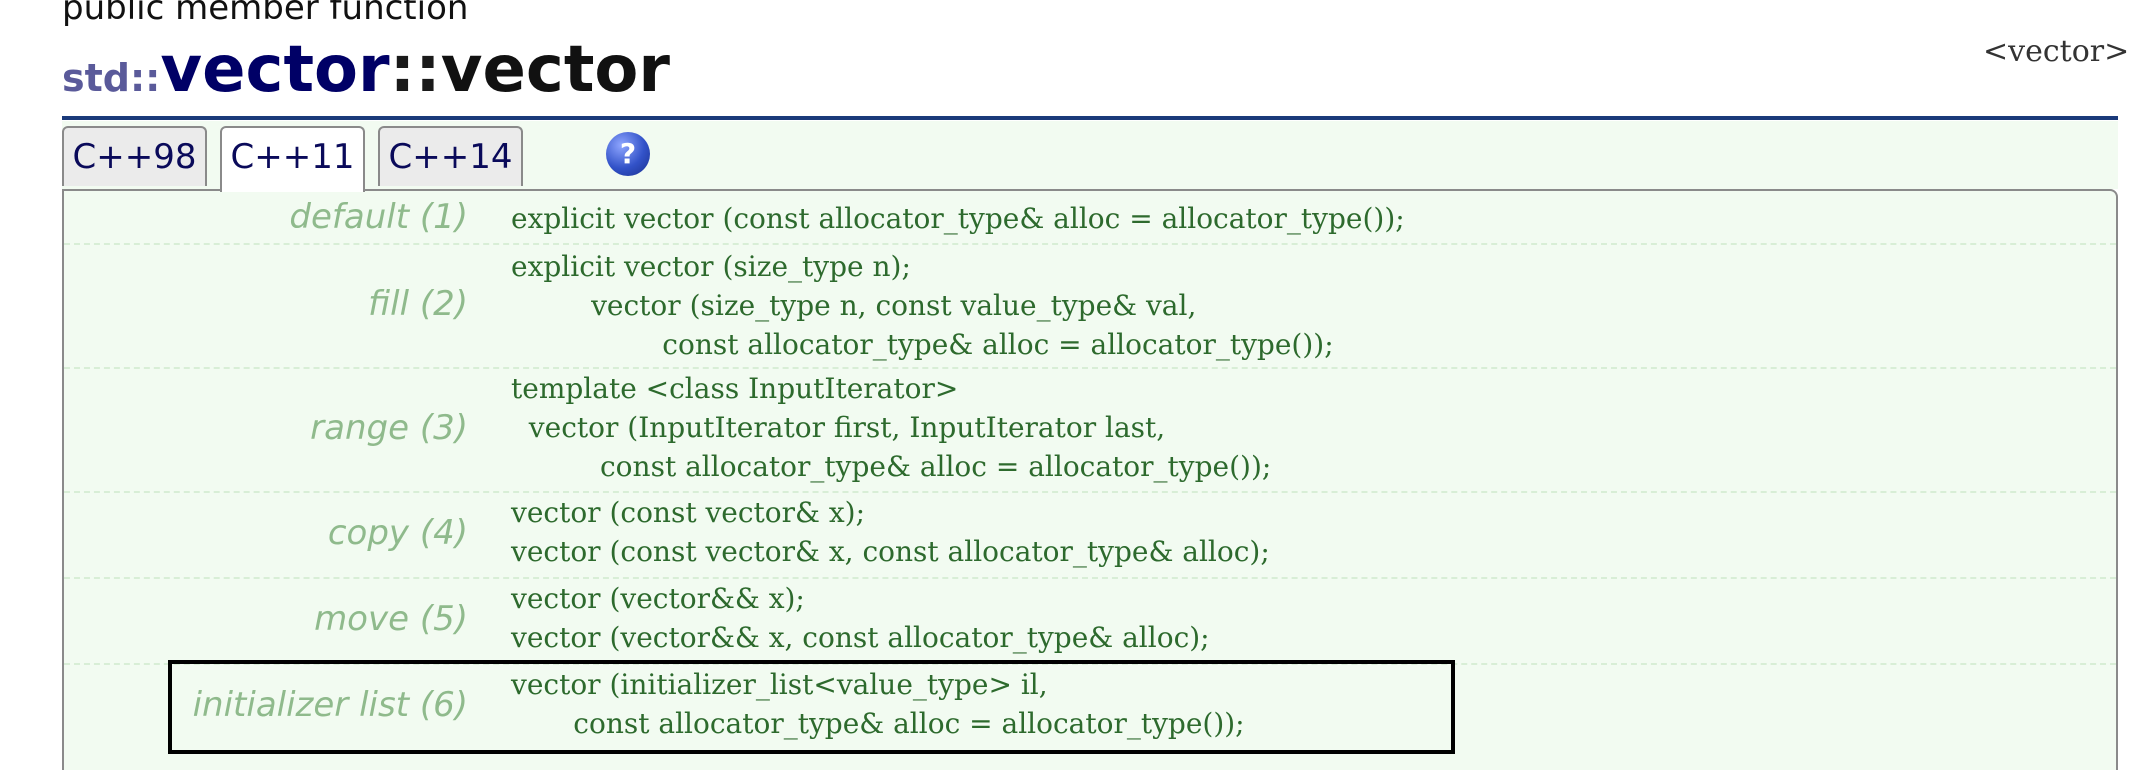  I want to click on help-icon: ?, so click(628, 154).